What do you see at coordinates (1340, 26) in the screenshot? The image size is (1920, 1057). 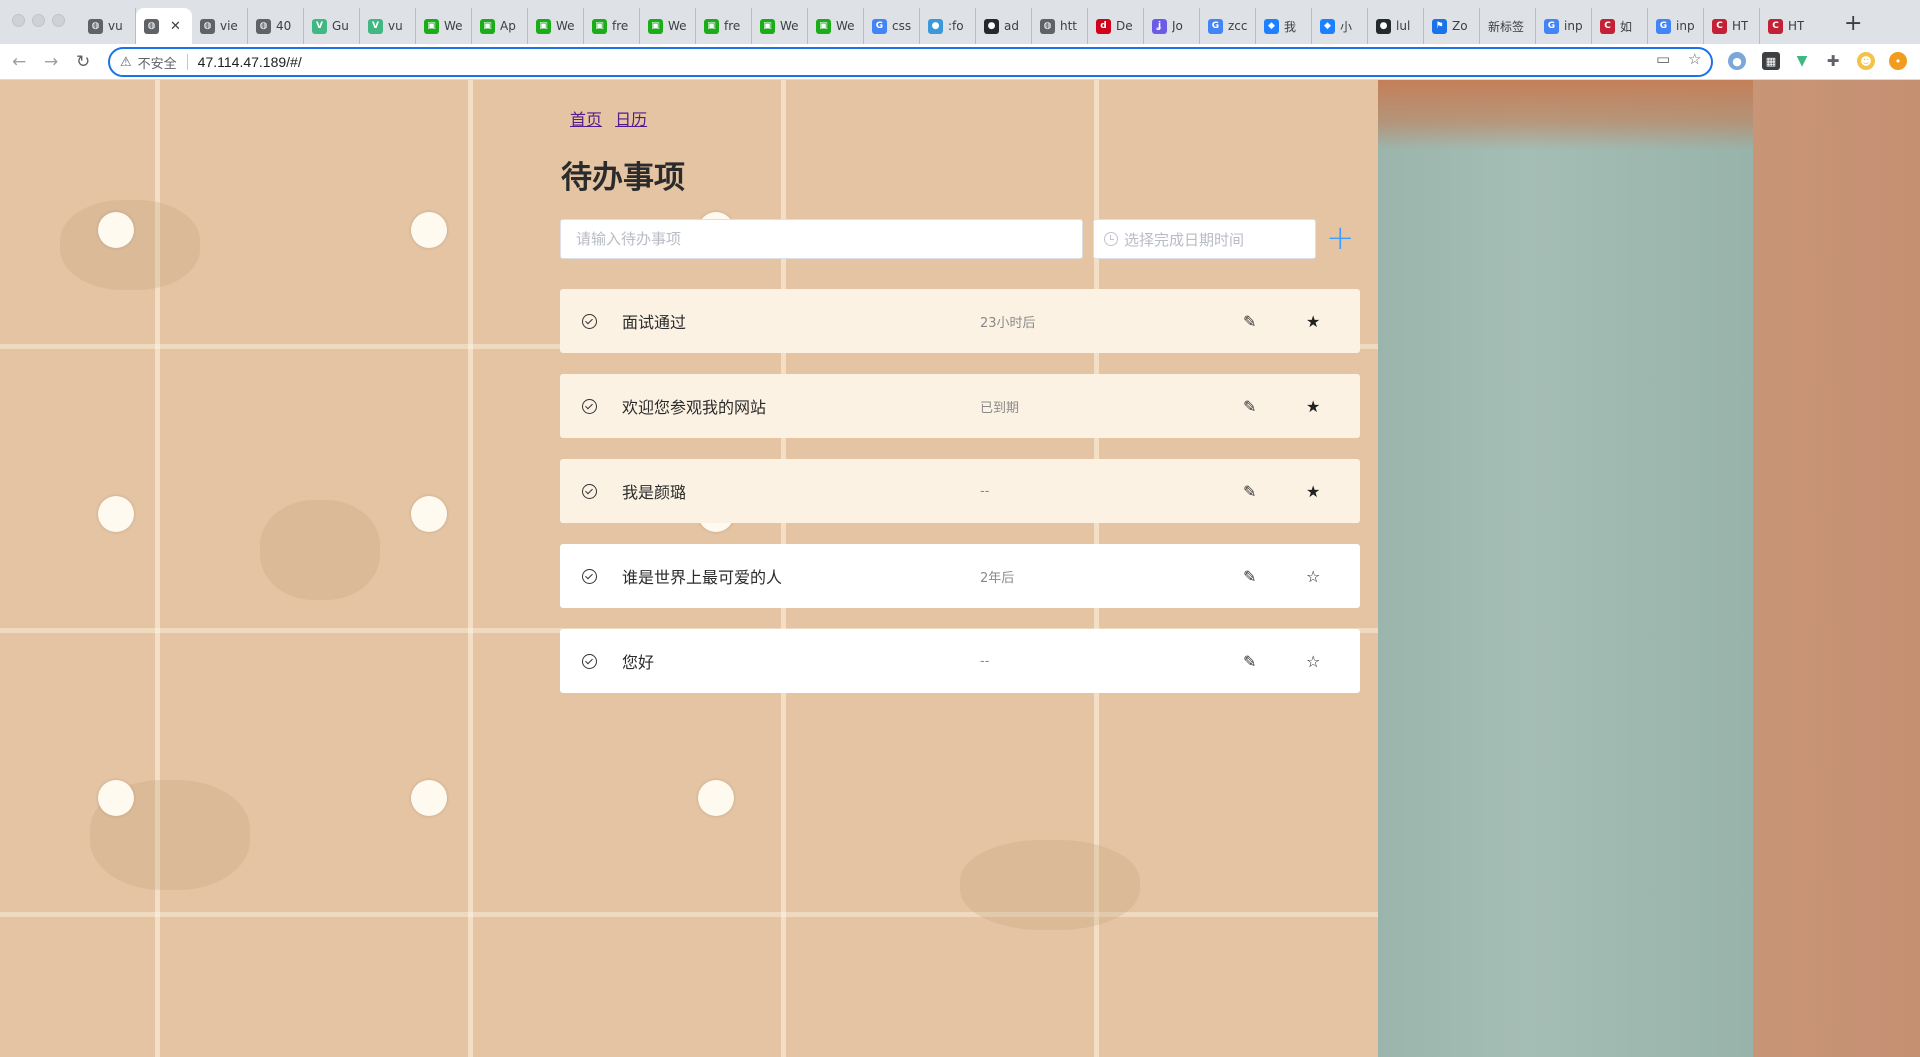 I see `browser-tab: ◆ 小` at bounding box center [1340, 26].